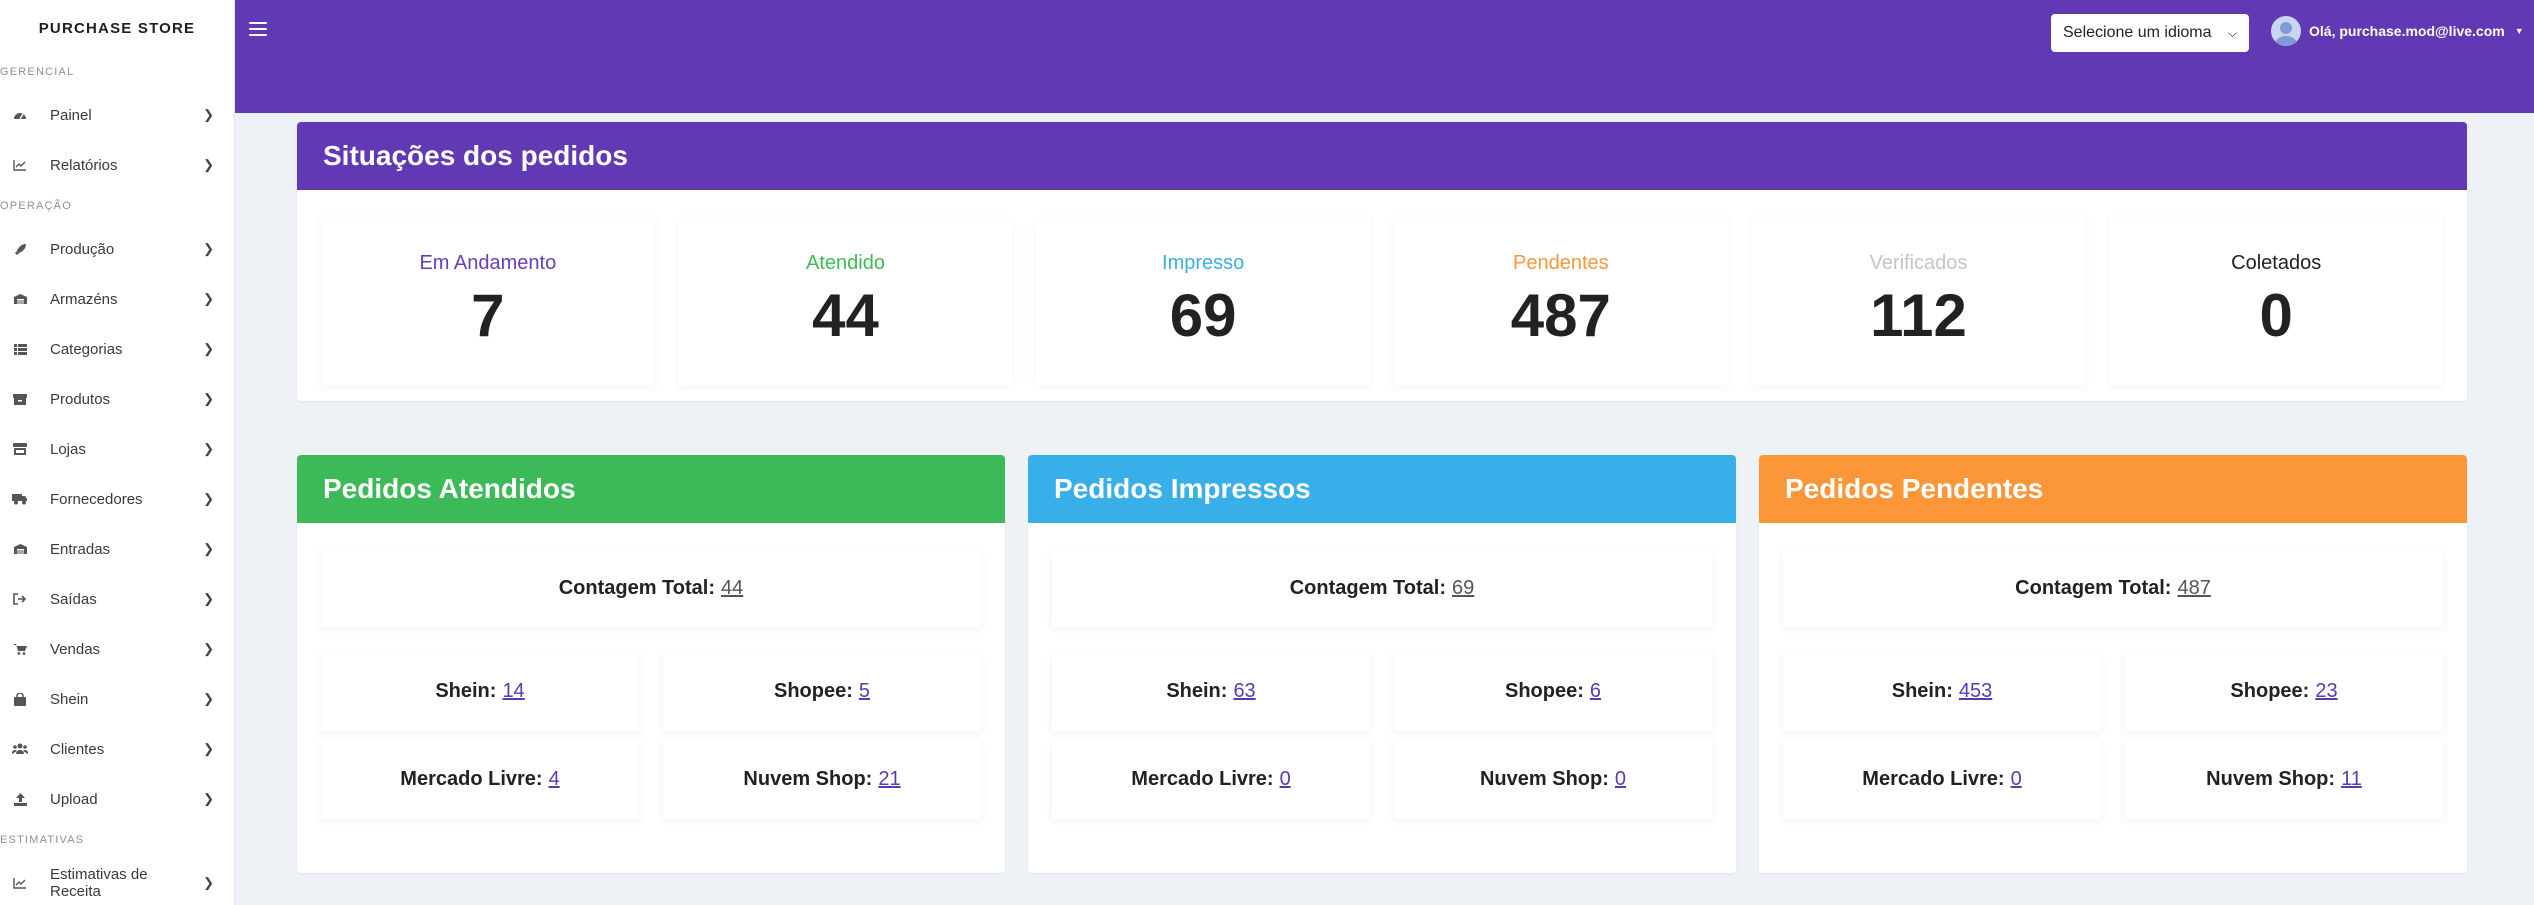 This screenshot has height=905, width=2534. Describe the element at coordinates (1560, 315) in the screenshot. I see `status-value: 487` at that location.